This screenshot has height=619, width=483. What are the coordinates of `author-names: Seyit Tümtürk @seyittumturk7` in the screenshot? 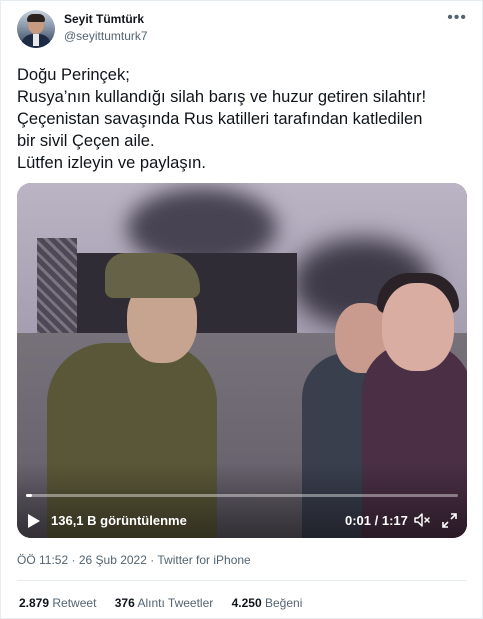 It's located at (106, 28).